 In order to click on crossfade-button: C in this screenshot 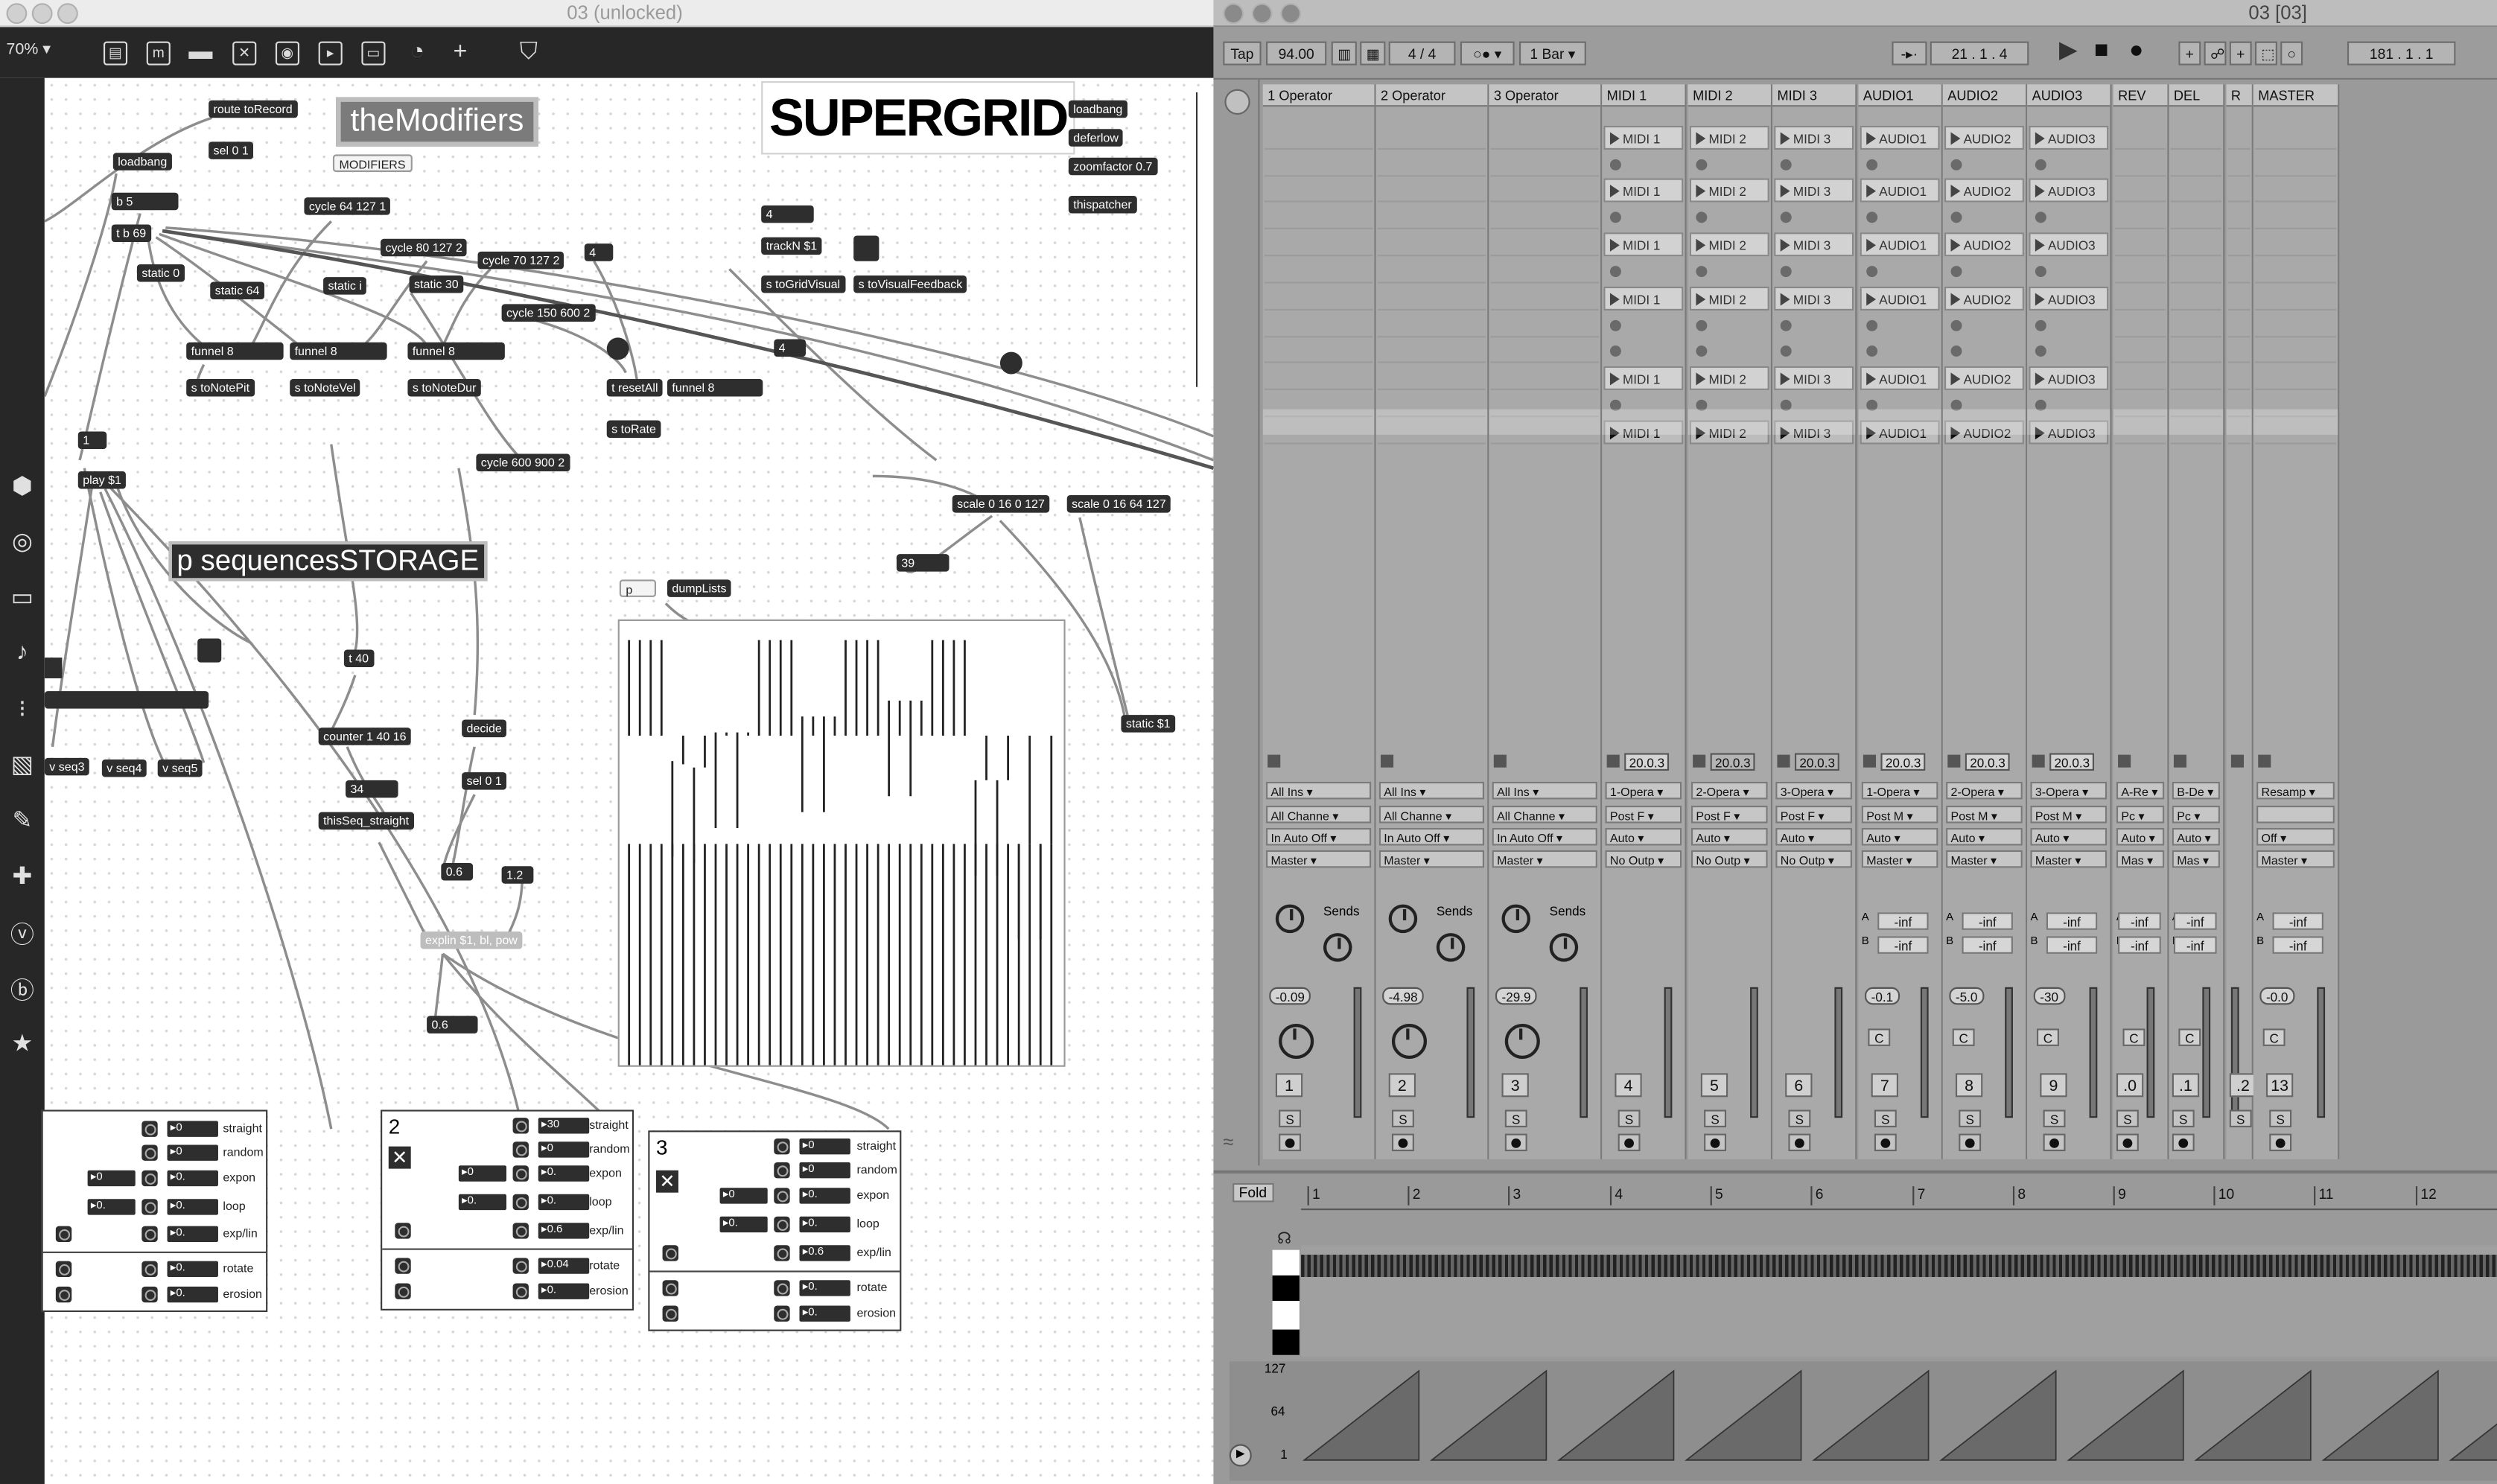, I will do `click(2133, 1037)`.